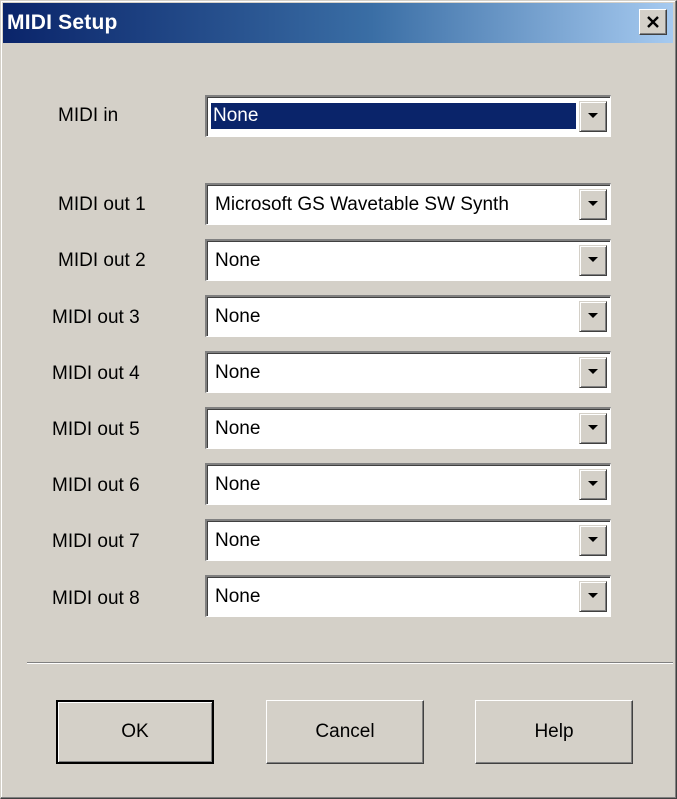  I want to click on midi-in-select: None, so click(408, 116).